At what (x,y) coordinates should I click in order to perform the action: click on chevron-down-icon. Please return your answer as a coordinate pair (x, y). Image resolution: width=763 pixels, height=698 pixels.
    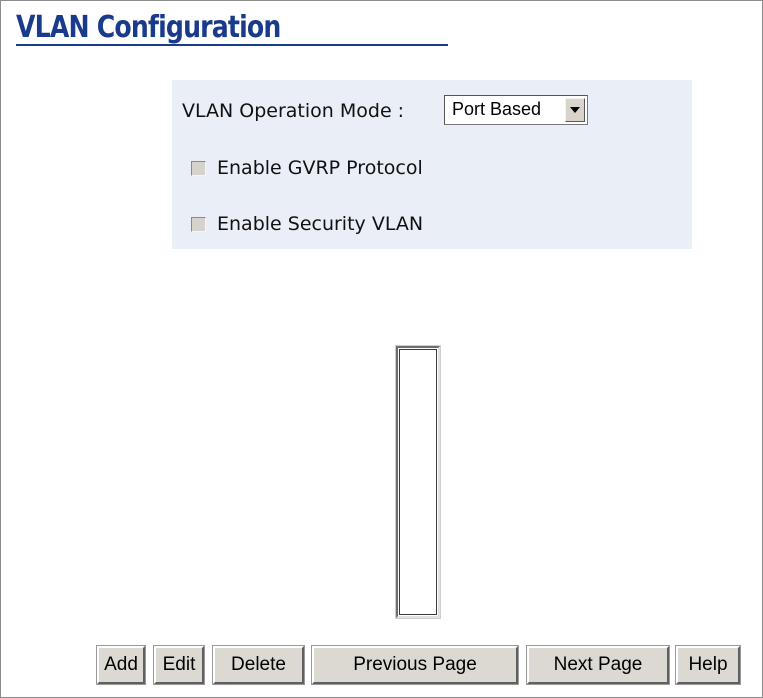
    Looking at the image, I should click on (575, 110).